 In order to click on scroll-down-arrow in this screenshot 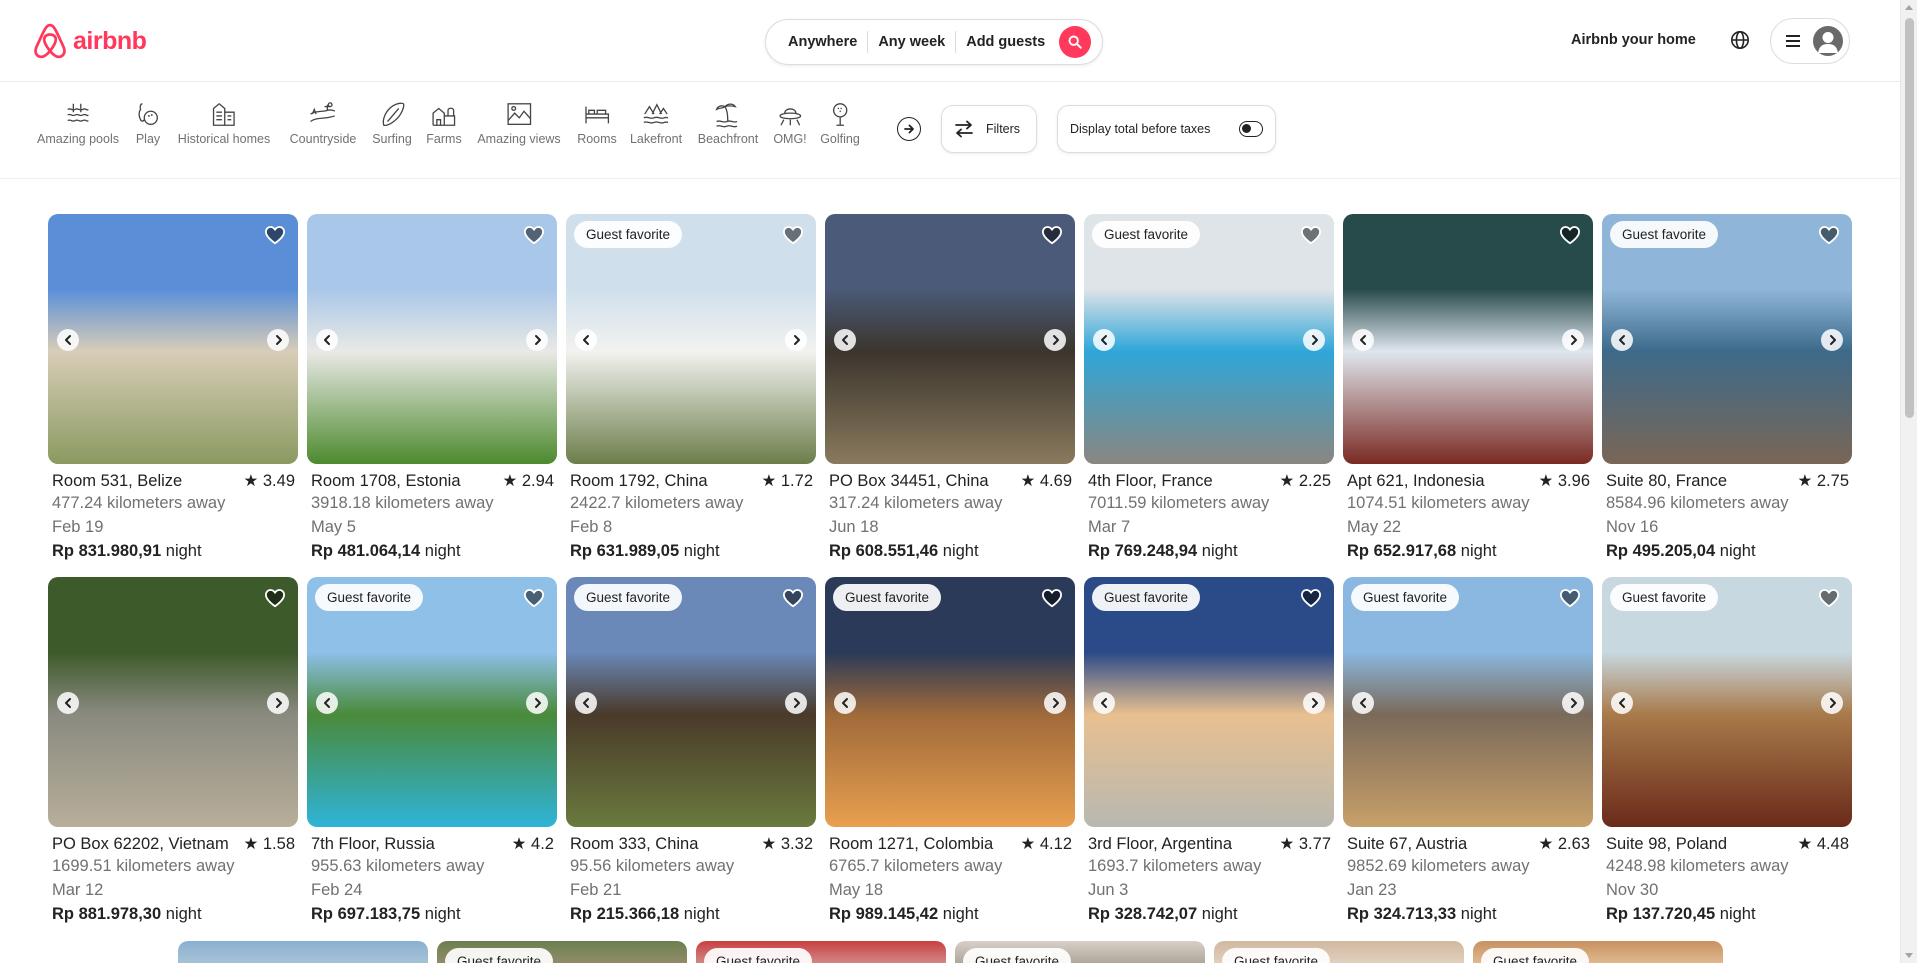, I will do `click(1909, 955)`.